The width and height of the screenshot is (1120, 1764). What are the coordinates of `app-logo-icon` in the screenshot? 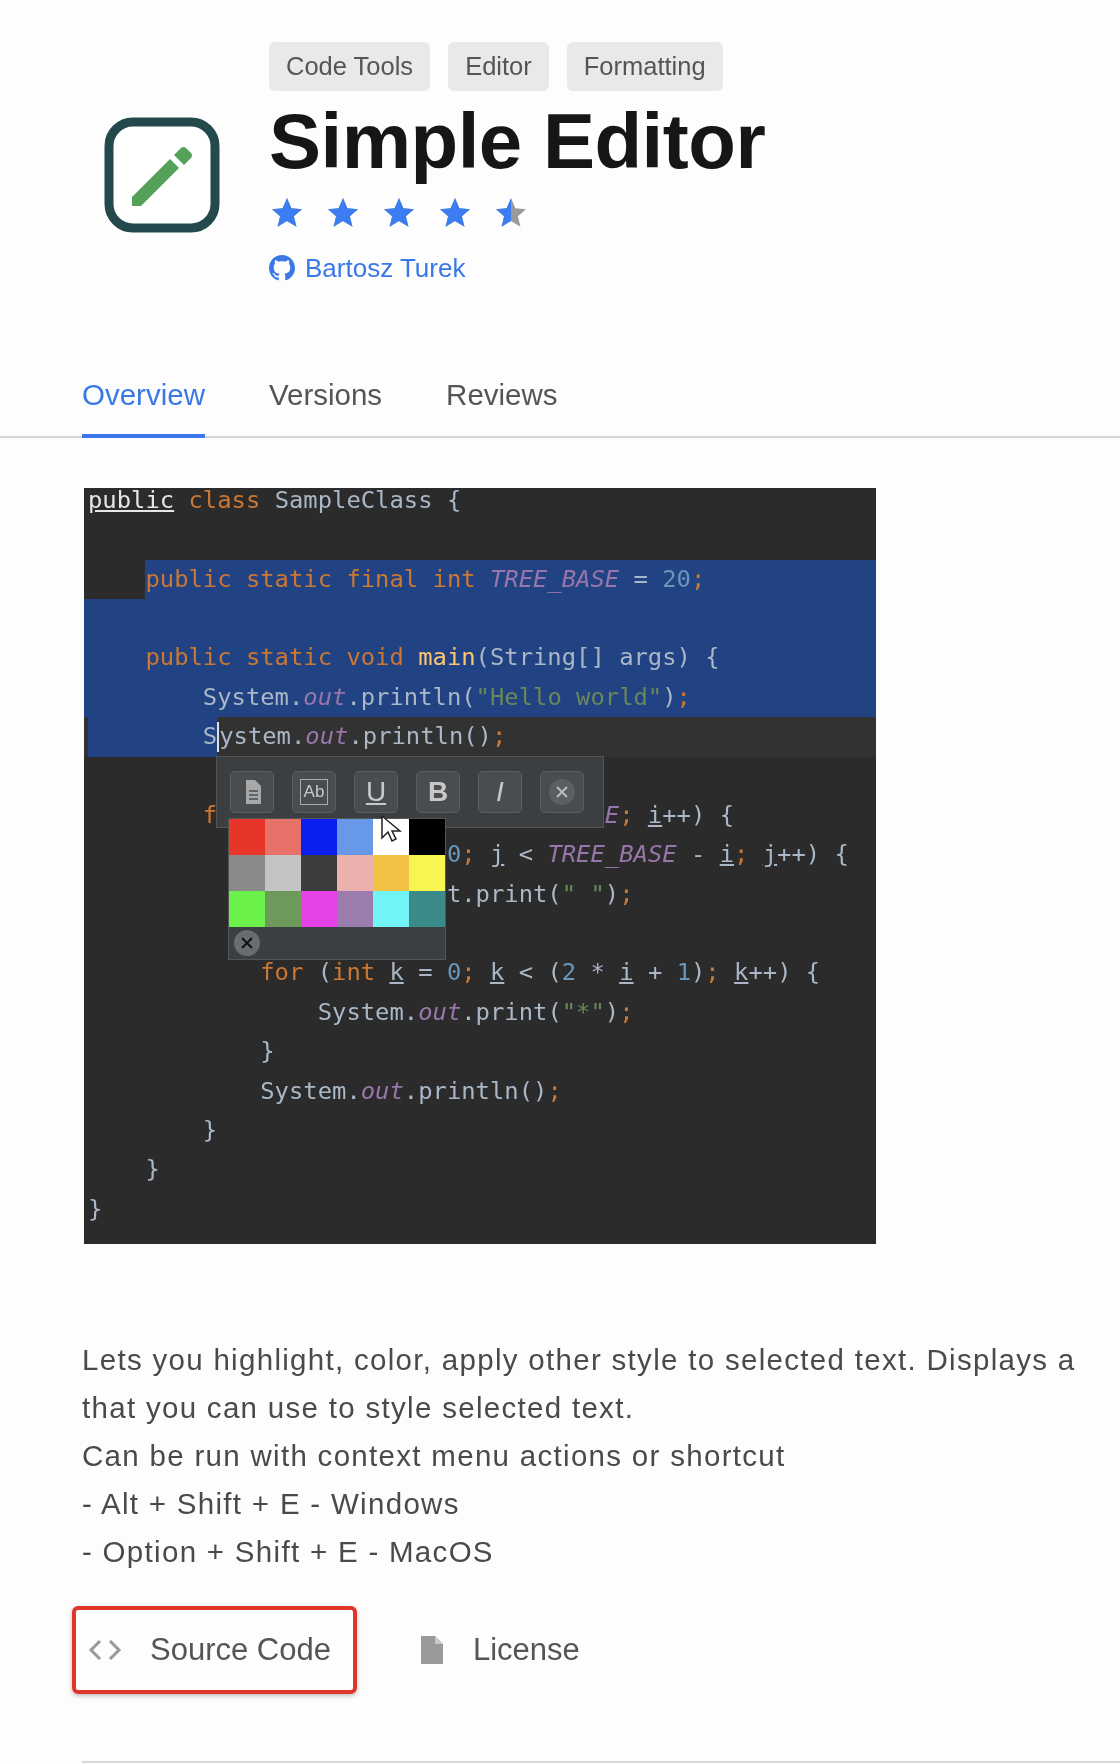 It's located at (162, 175).